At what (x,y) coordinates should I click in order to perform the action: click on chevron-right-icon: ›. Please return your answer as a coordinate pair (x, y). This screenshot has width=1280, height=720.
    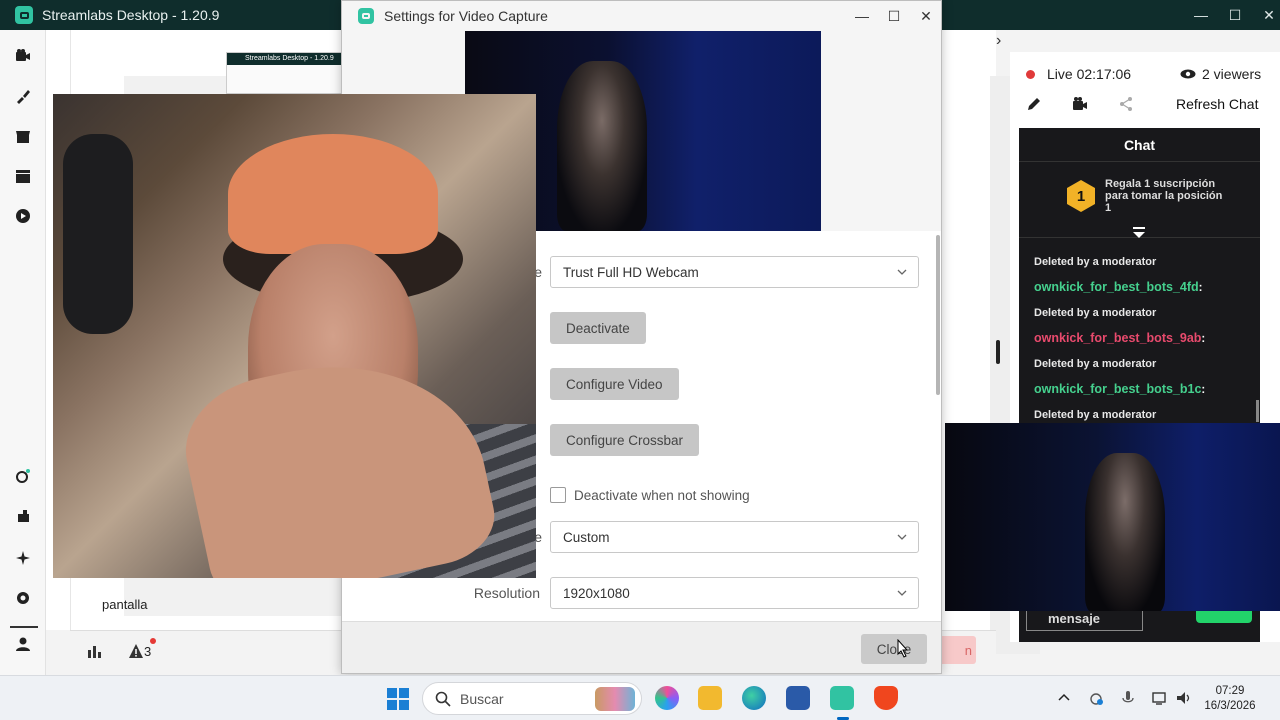
    Looking at the image, I should click on (998, 41).